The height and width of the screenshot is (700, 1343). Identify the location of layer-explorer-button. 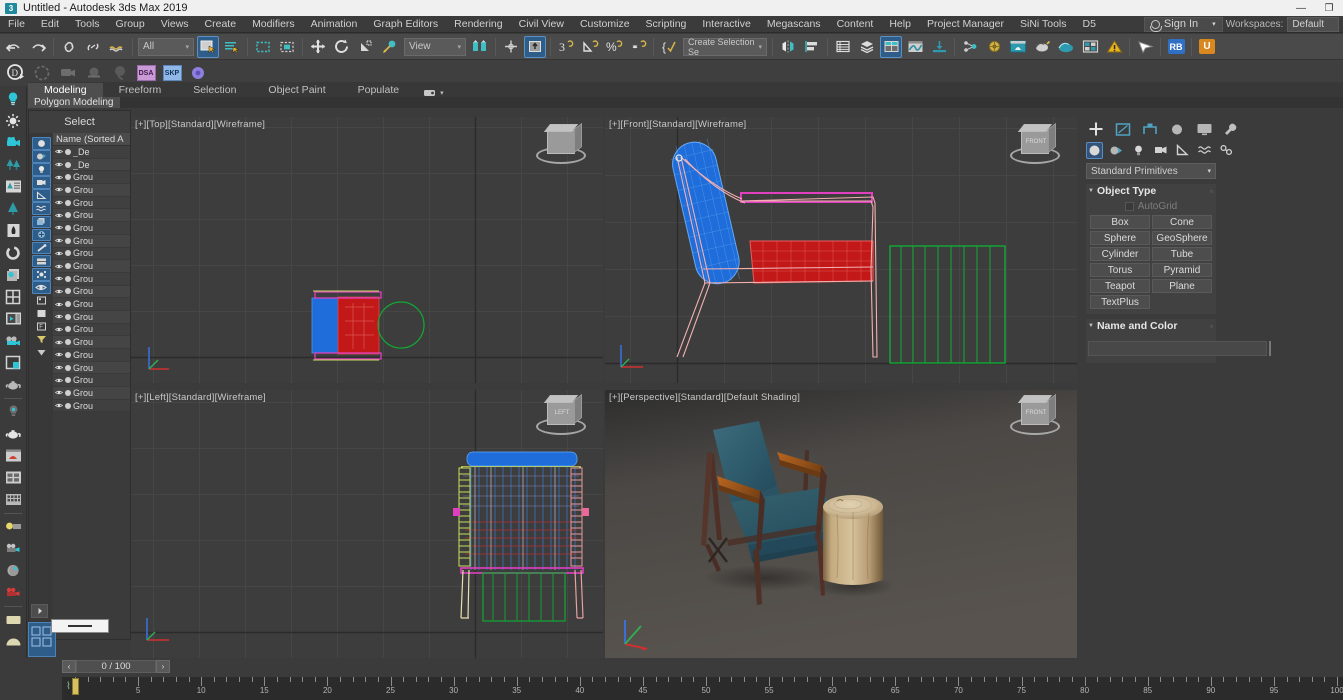
(843, 47).